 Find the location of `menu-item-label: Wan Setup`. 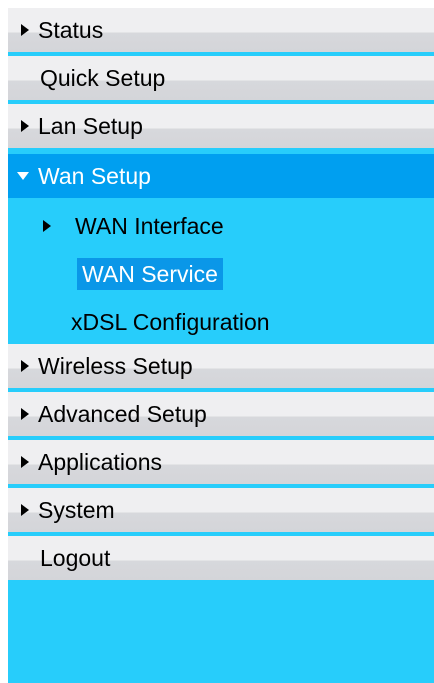

menu-item-label: Wan Setup is located at coordinates (94, 176).